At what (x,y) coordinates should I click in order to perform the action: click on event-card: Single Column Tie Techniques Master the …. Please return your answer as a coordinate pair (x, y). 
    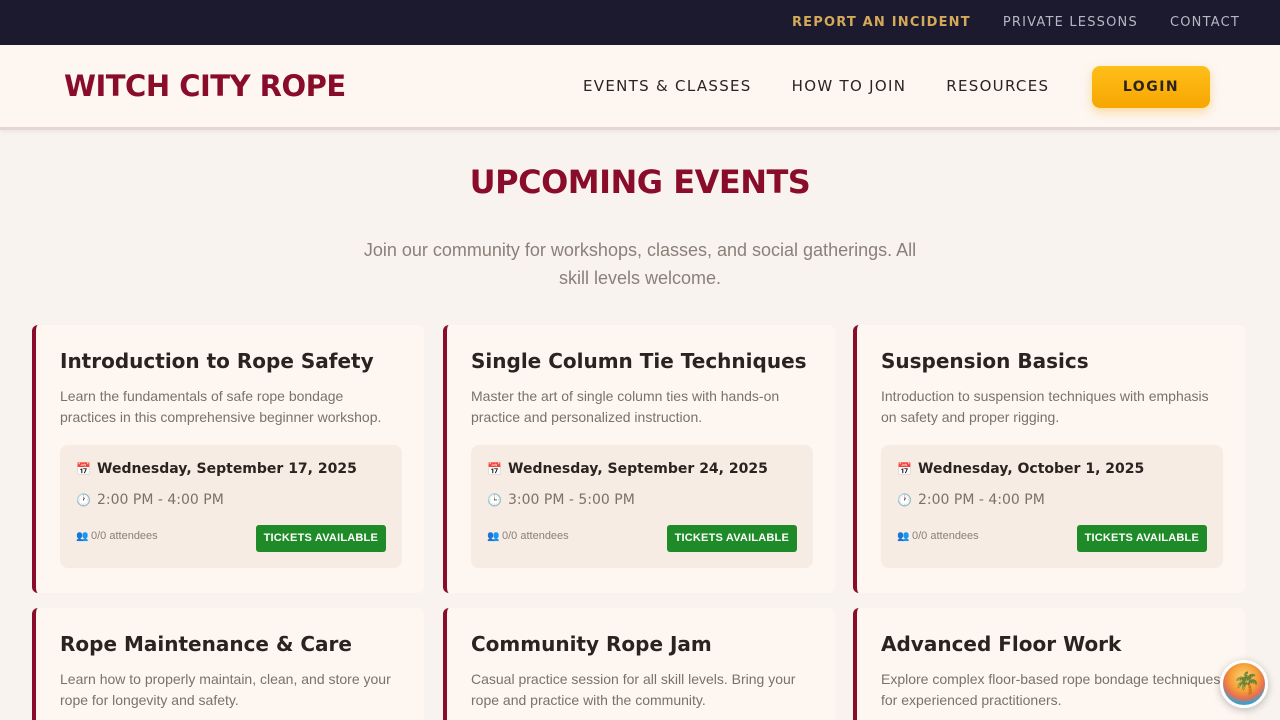
    Looking at the image, I should click on (639, 459).